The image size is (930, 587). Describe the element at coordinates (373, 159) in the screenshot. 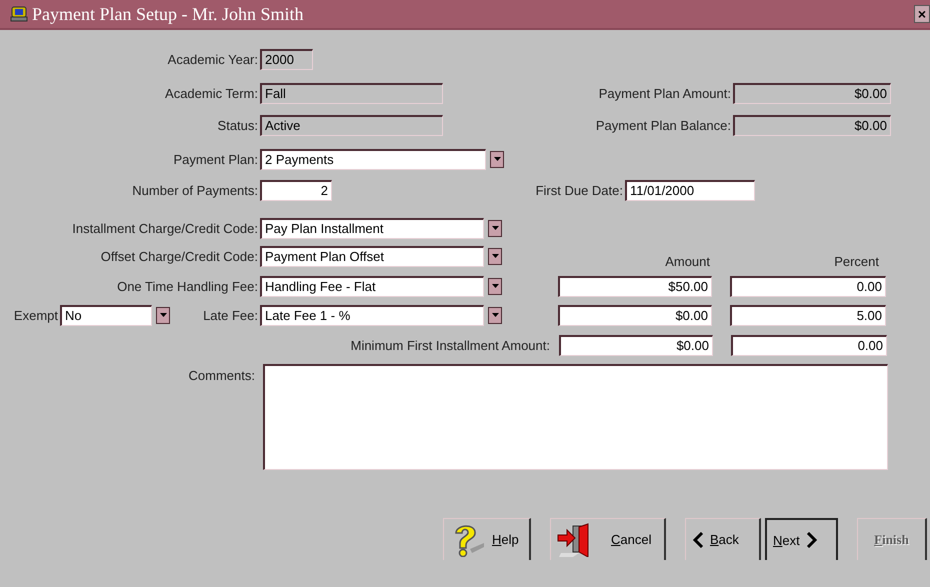

I see `combo-field: 2 Payments` at that location.